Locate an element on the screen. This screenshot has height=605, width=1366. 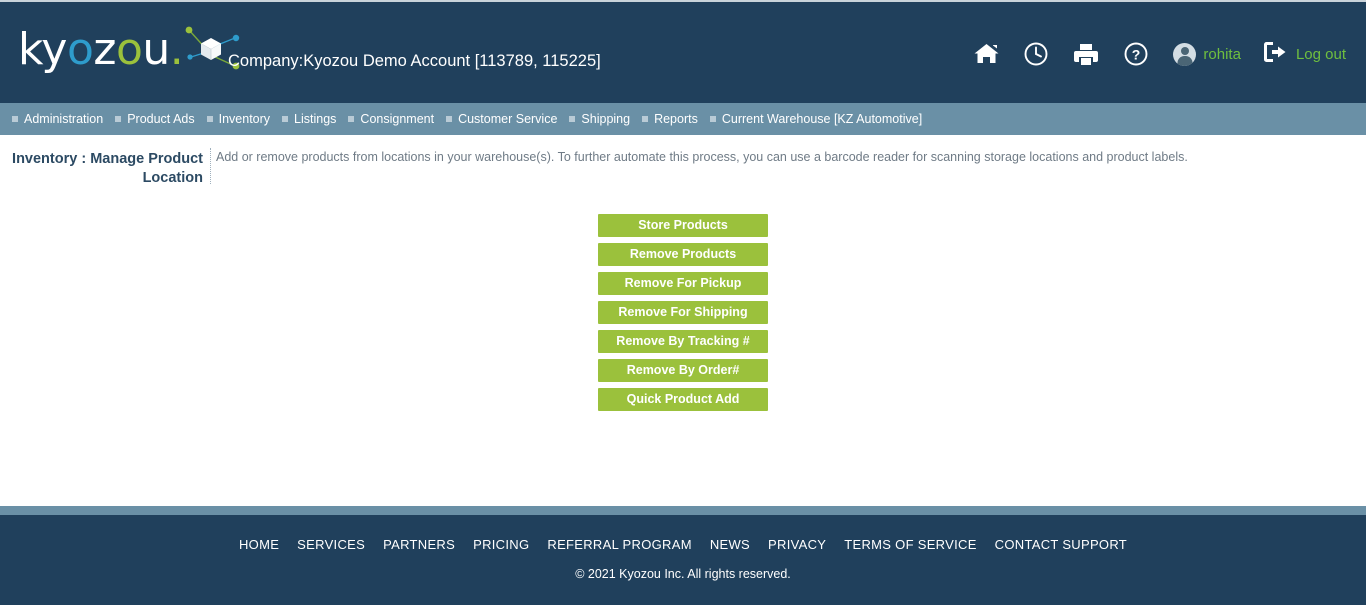
nav-item-product-ads: Product Ads is located at coordinates (155, 119).